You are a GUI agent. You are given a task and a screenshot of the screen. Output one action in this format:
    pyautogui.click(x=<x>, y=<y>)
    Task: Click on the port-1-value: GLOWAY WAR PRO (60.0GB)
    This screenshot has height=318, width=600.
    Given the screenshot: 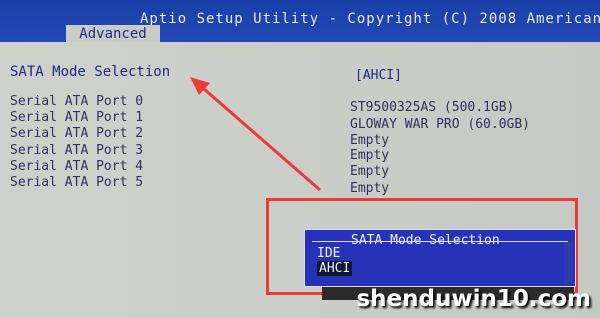 What is the action you would take?
    pyautogui.click(x=440, y=124)
    